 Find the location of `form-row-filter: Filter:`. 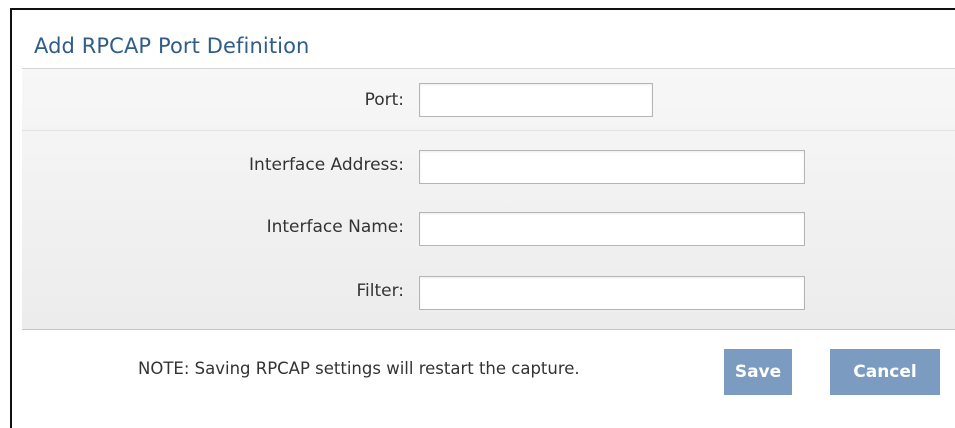

form-row-filter: Filter: is located at coordinates (488, 292).